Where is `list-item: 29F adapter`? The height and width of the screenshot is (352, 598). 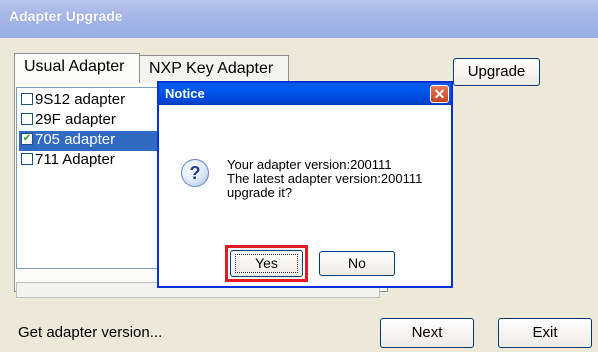
list-item: 29F adapter is located at coordinates (93, 121).